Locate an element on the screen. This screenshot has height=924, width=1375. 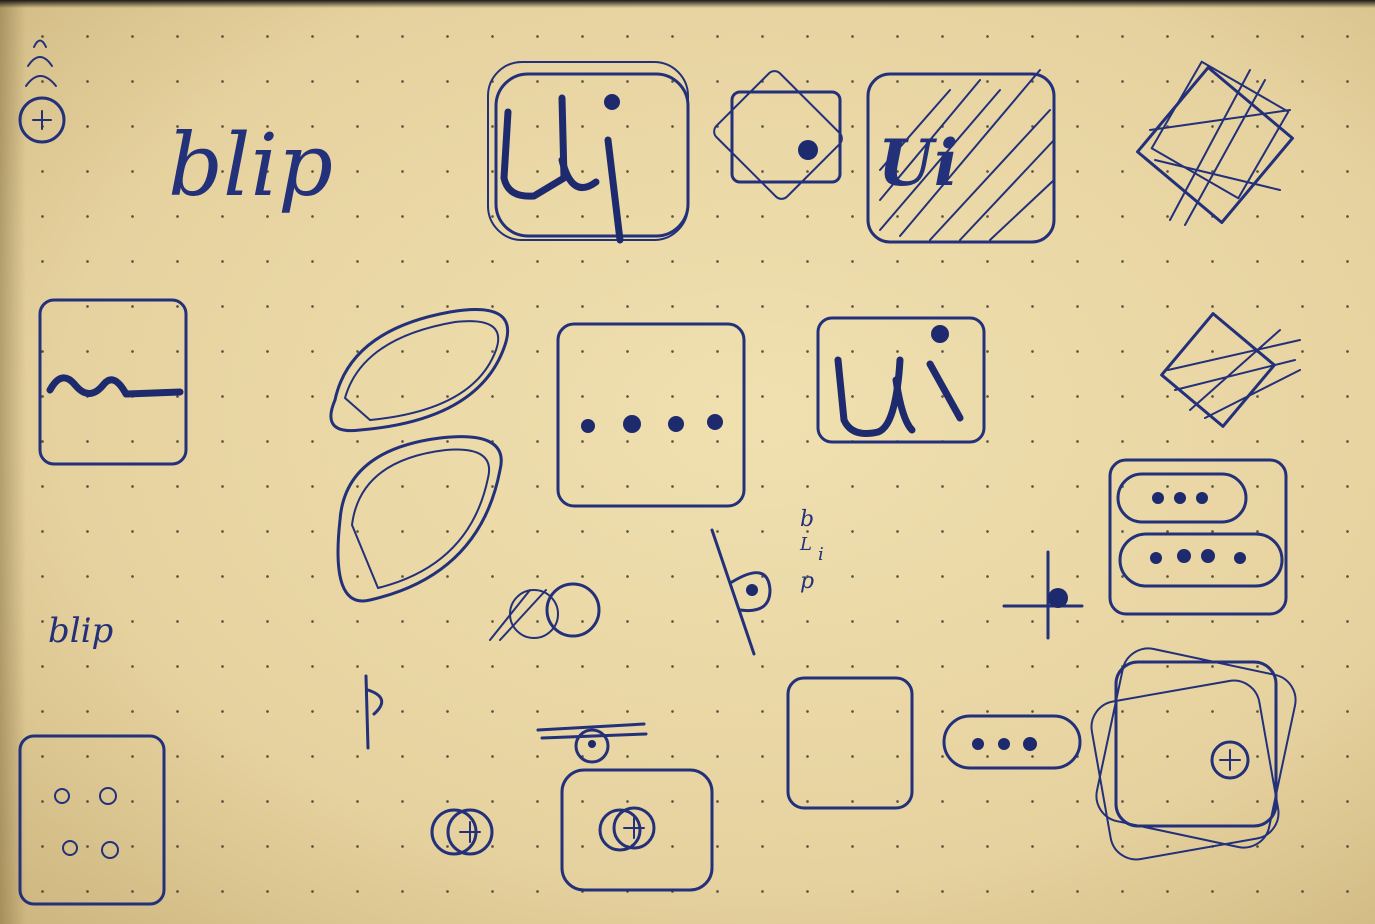
underline-dot-sketch is located at coordinates (592, 743).